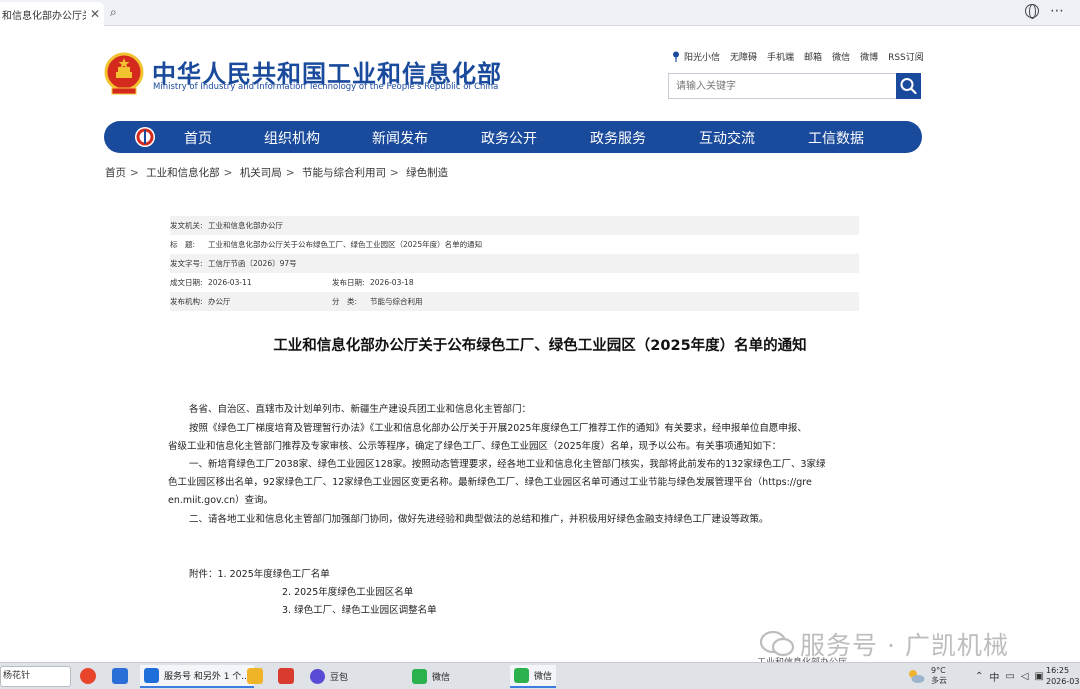 This screenshot has height=689, width=1080. I want to click on breadcrumb-ministry: 工业和信息化部, so click(183, 173).